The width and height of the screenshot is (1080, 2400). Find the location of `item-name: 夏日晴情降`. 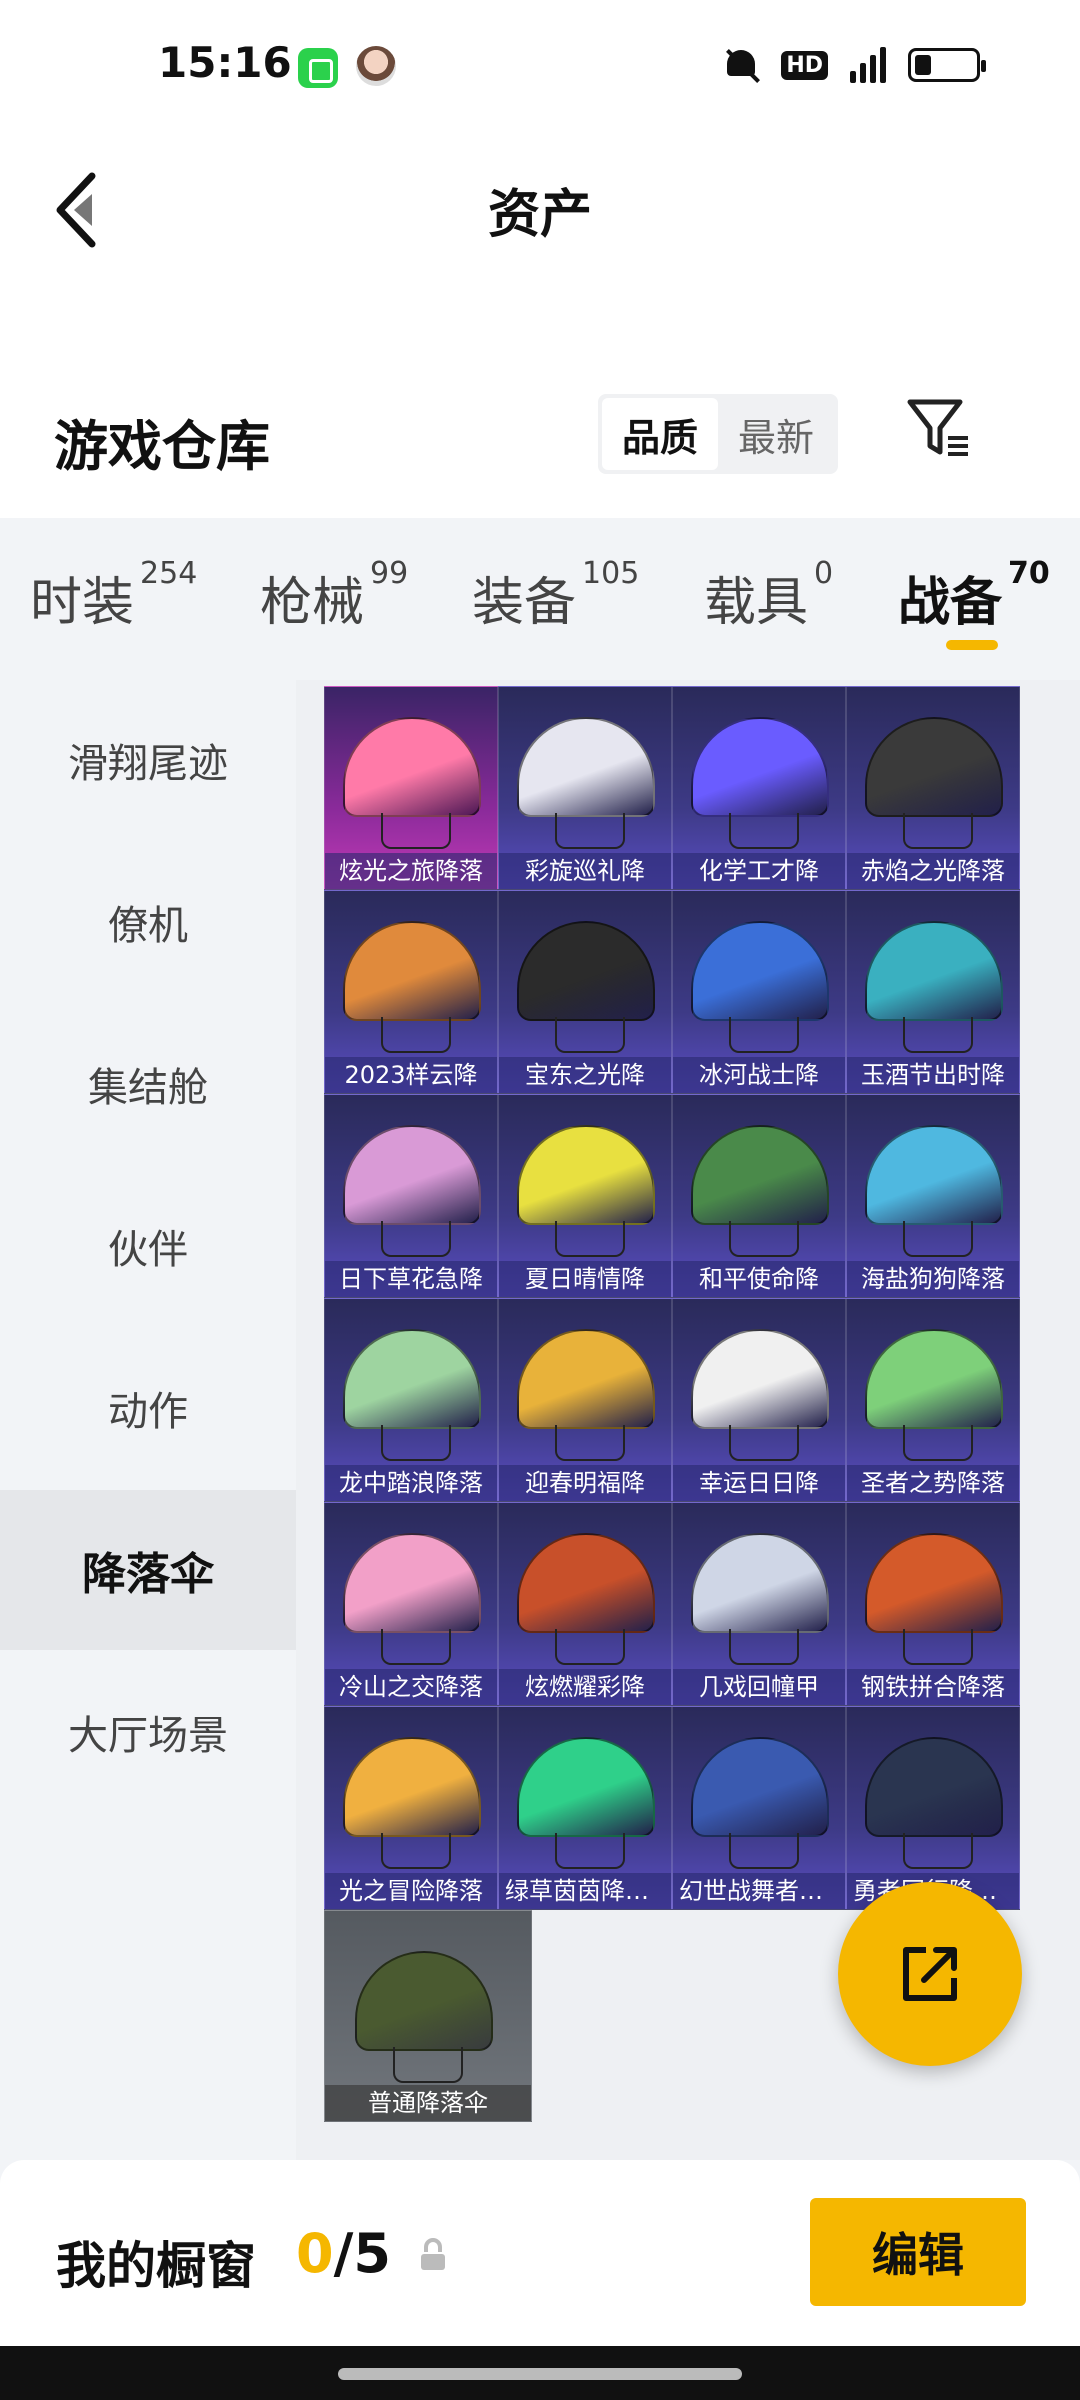

item-name: 夏日晴情降 is located at coordinates (585, 1279).